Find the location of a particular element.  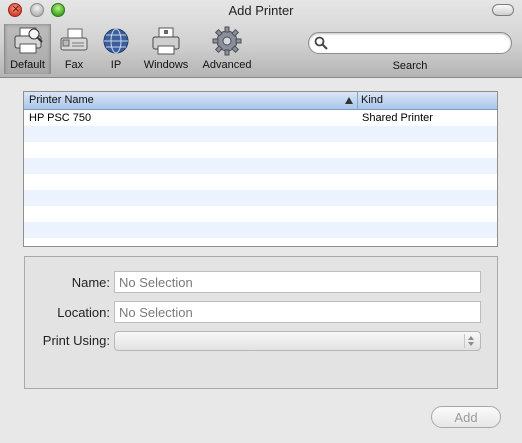

print-using-label: Print Using: is located at coordinates (76, 340).